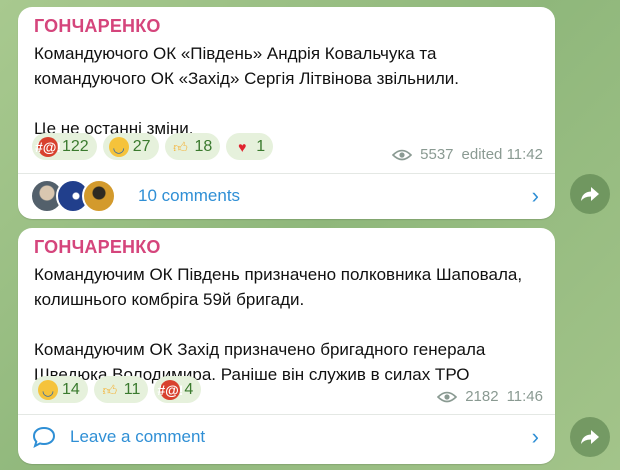 The height and width of the screenshot is (470, 620). I want to click on reaction-count: 122, so click(75, 146).